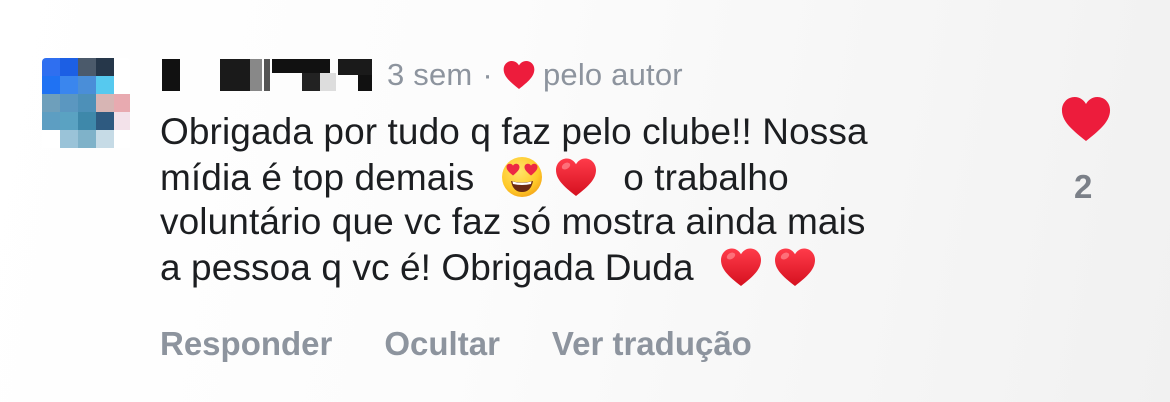 The width and height of the screenshot is (1170, 402). I want to click on hide-button: Ocultar, so click(442, 344).